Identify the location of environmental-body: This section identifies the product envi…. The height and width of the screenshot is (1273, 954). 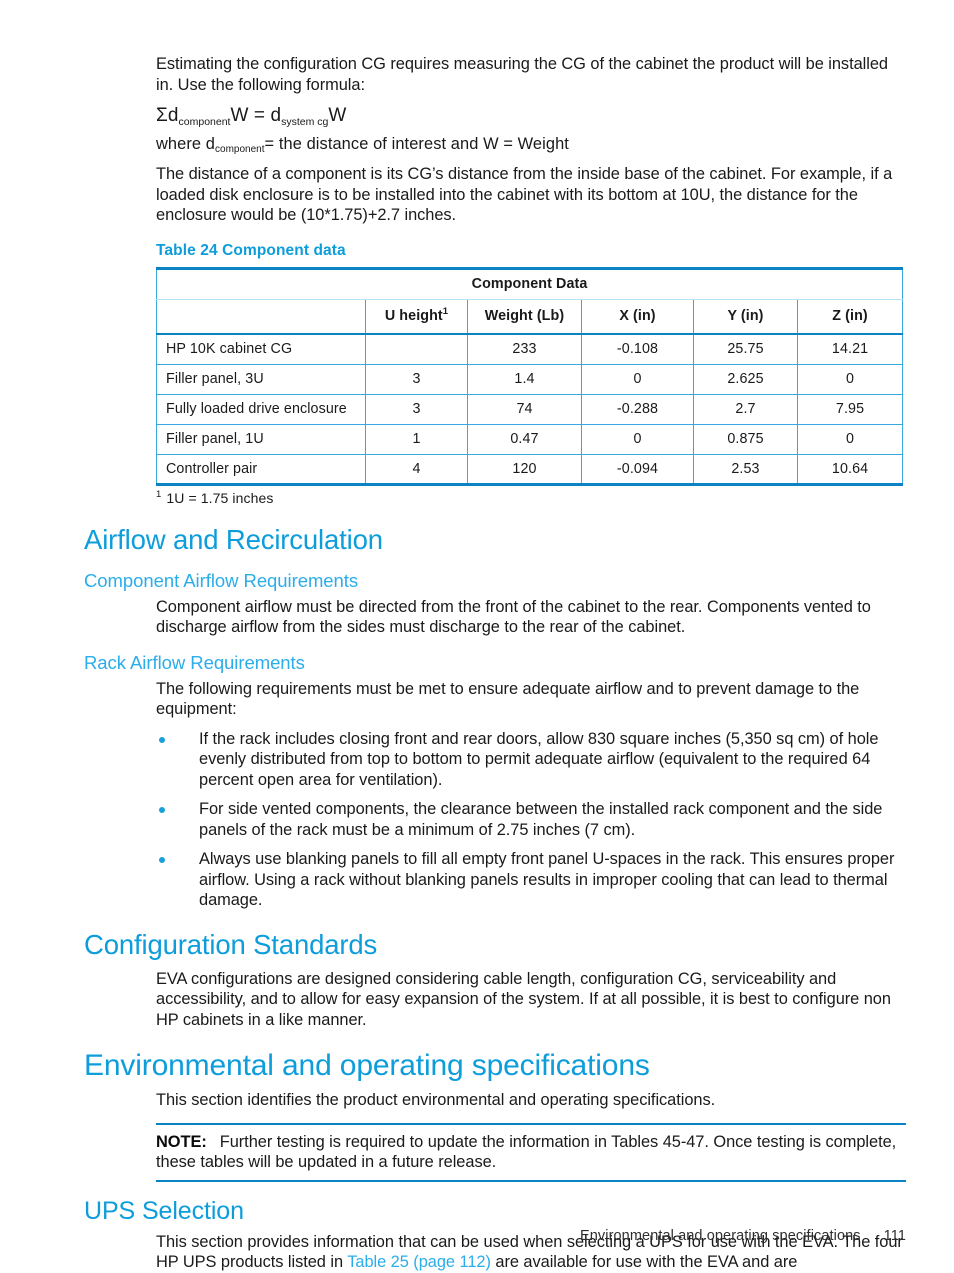
(531, 1100).